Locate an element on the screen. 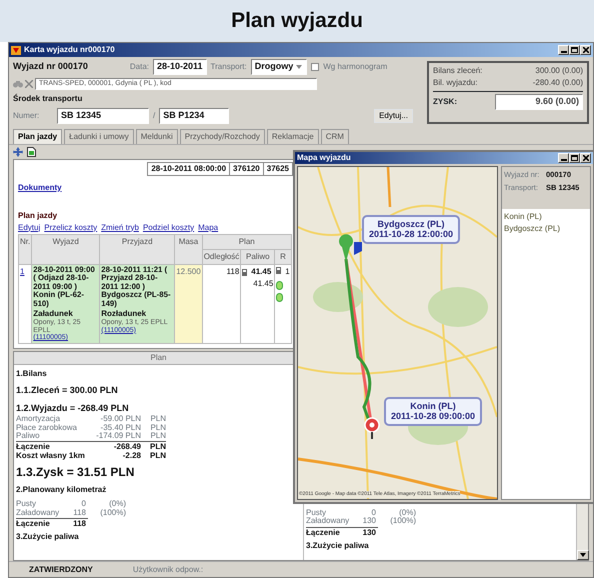  cost-label: Płace zarobkowa is located at coordinates (47, 428).